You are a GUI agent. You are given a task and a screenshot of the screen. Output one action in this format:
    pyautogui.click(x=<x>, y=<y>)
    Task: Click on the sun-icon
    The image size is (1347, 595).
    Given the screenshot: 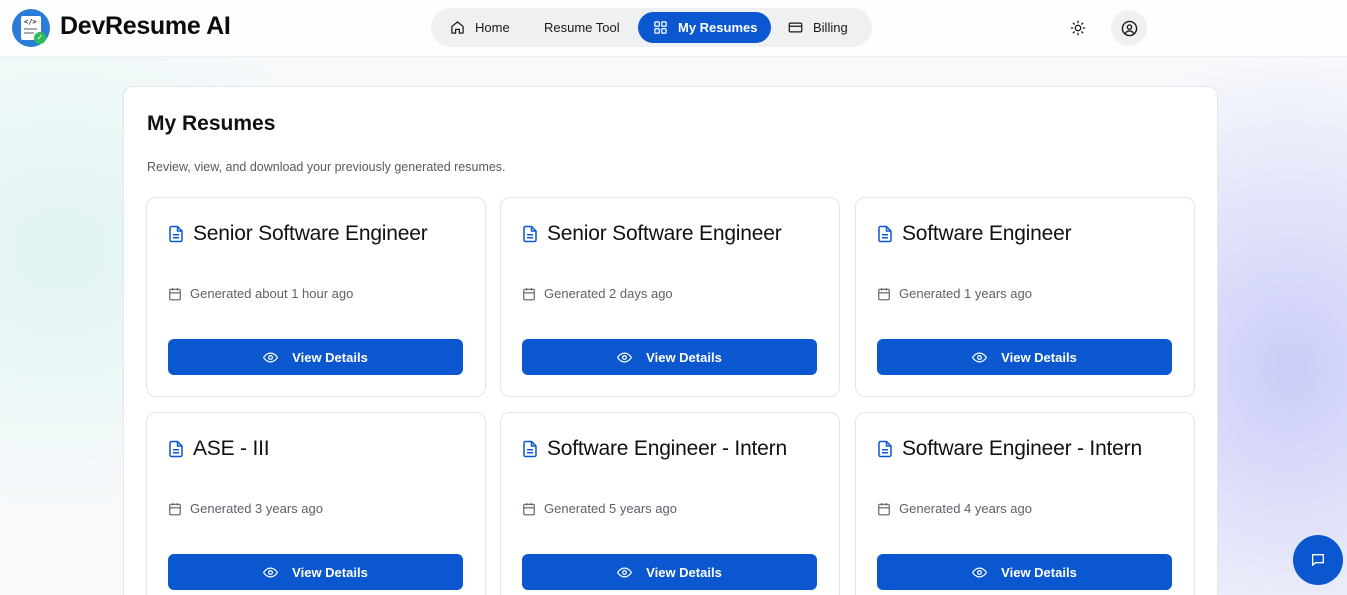 What is the action you would take?
    pyautogui.click(x=1078, y=28)
    